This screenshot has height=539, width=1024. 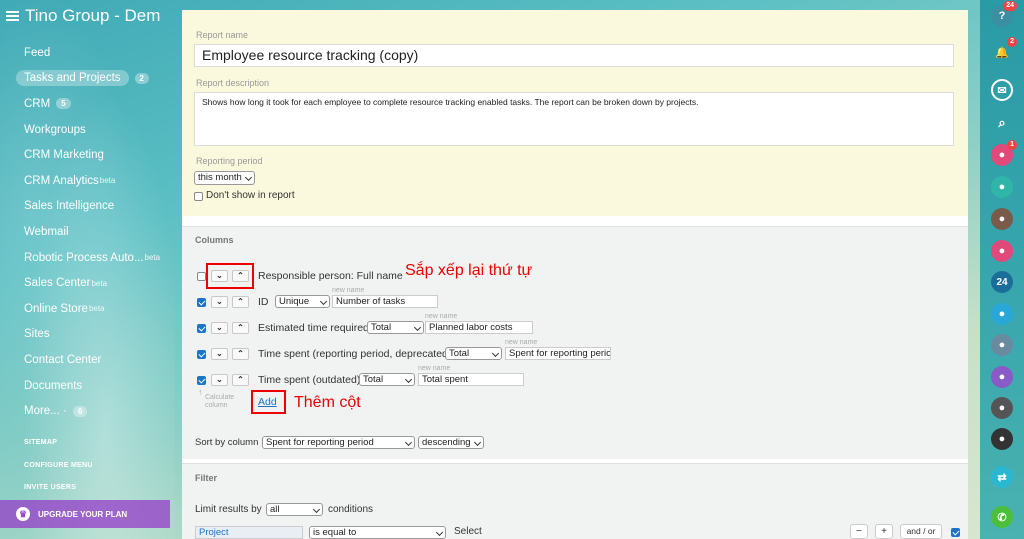 I want to click on upgrade-plan-button: ♛ UPGRADE YOUR PLAN, so click(x=85, y=514).